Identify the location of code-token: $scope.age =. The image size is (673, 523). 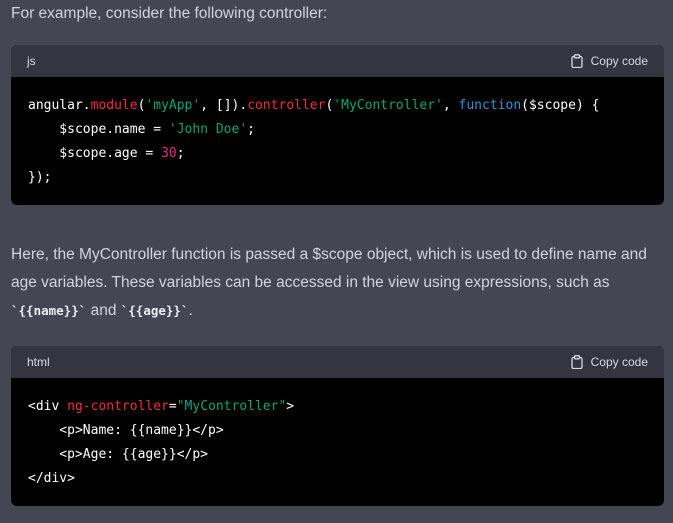
(95, 153).